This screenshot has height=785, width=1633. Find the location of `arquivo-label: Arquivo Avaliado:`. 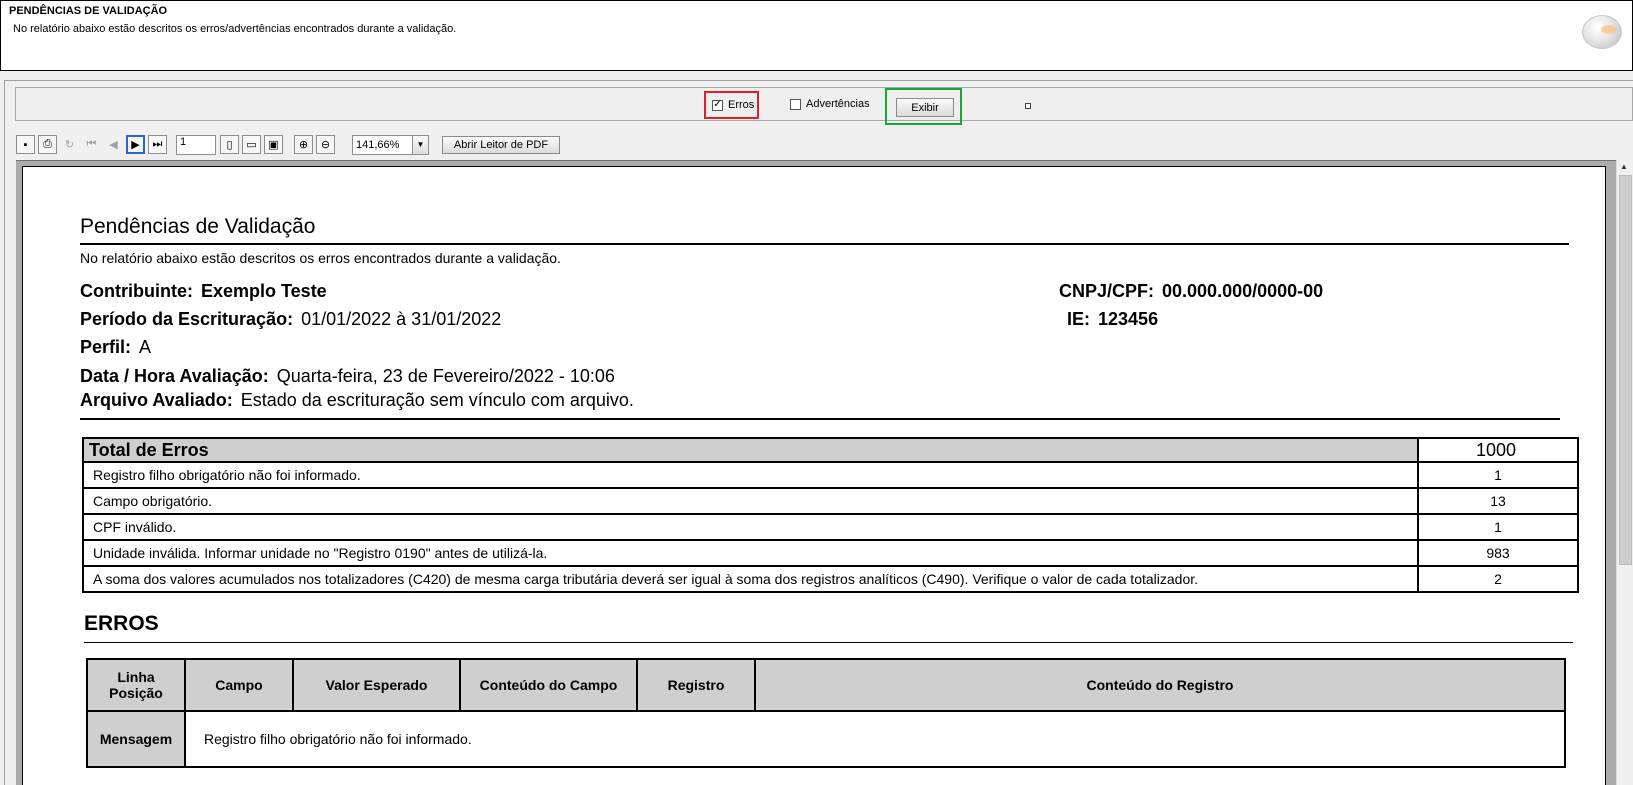

arquivo-label: Arquivo Avaliado: is located at coordinates (156, 400).